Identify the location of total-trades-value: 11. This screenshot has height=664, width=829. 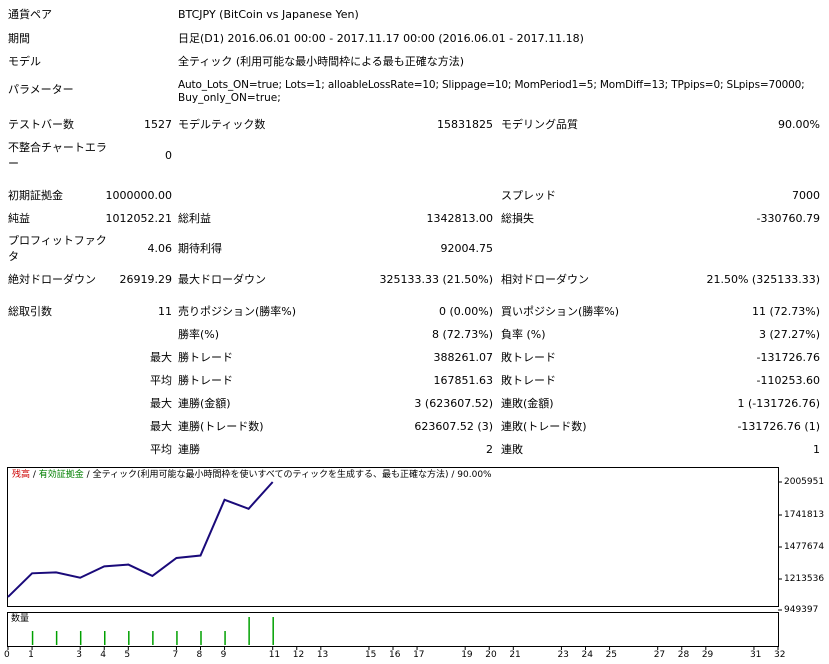
(165, 311).